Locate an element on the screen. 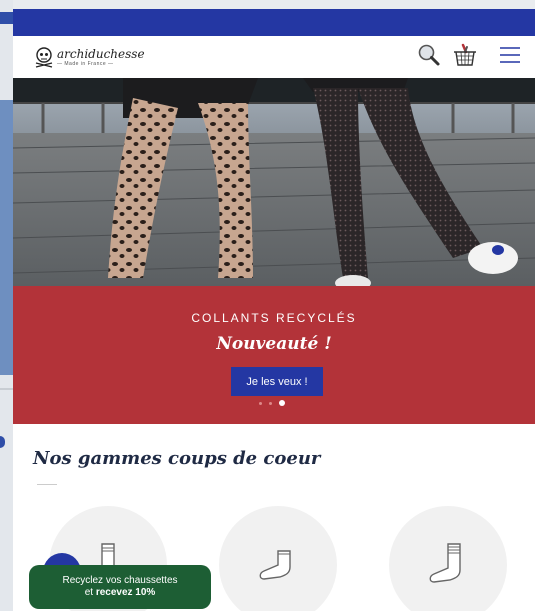 This screenshot has width=535, height=611. logo-brand-text: archiduchesse is located at coordinates (101, 53).